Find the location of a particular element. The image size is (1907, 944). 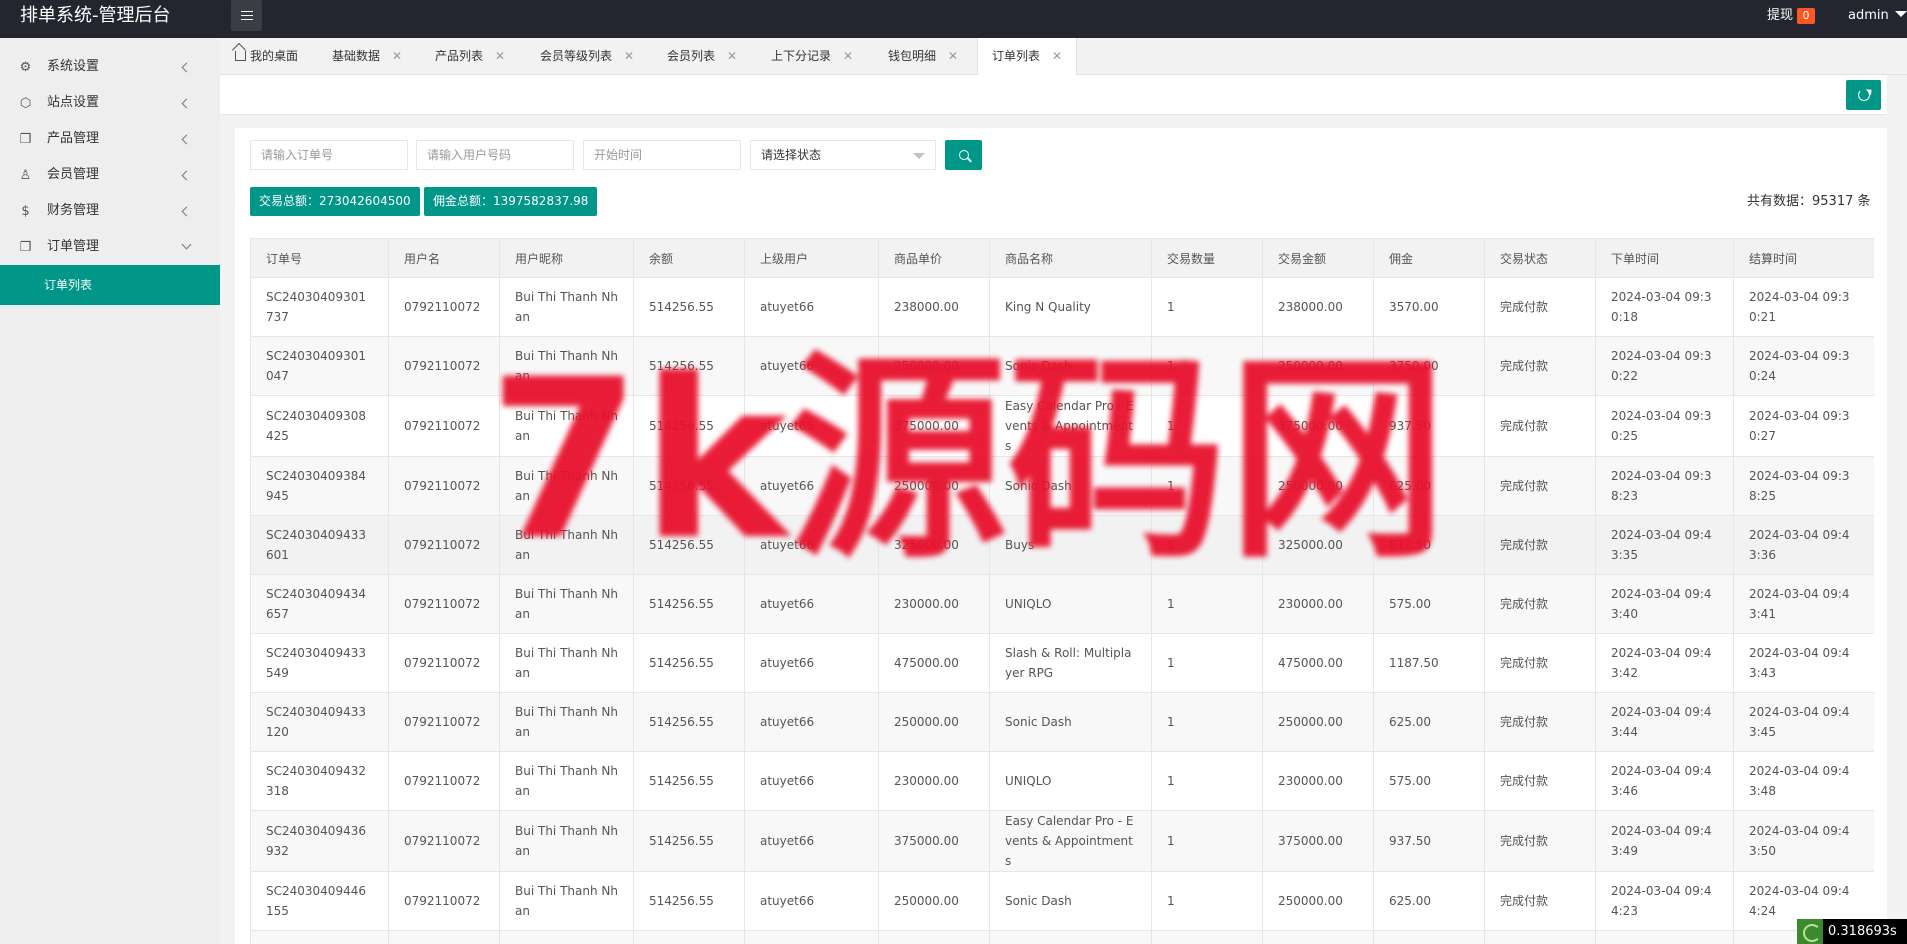

table-cell: SC24030409446155 is located at coordinates (319, 901).